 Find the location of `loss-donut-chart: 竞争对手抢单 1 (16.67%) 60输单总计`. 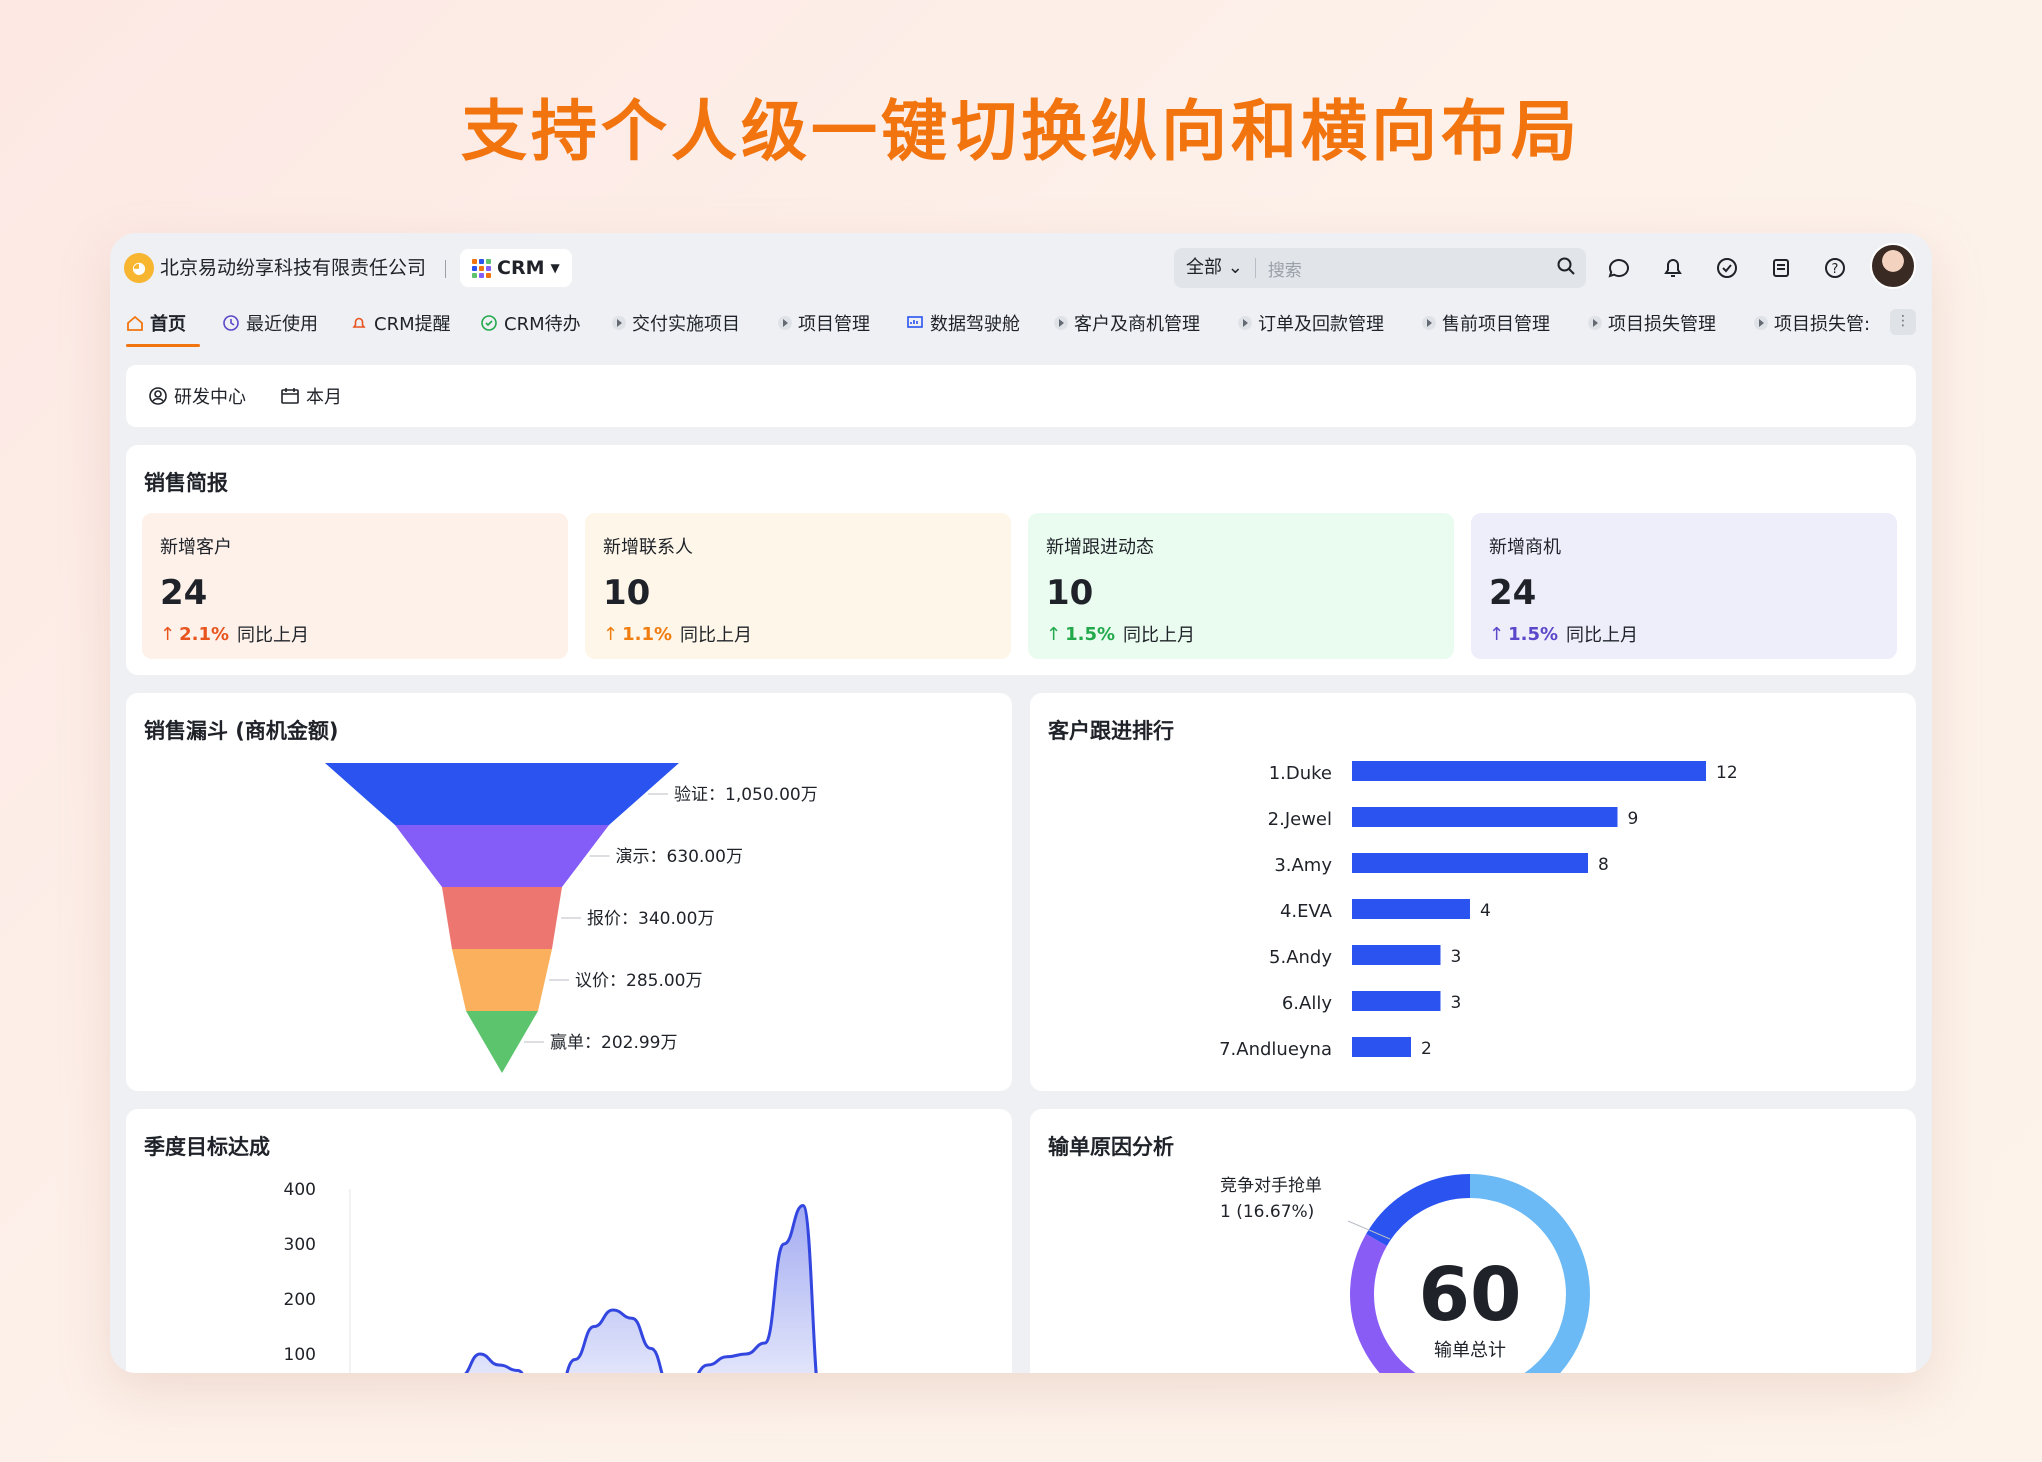

loss-donut-chart: 竞争对手抢单 1 (16.67%) 60输单总计 is located at coordinates (1405, 1273).